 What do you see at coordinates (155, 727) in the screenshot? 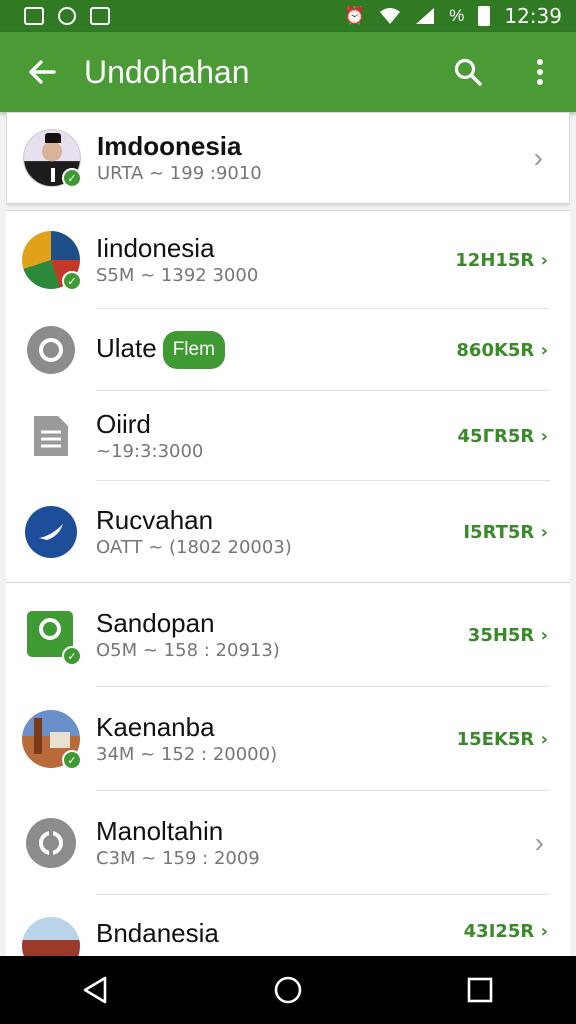
I see `item-title: Kaenanba` at bounding box center [155, 727].